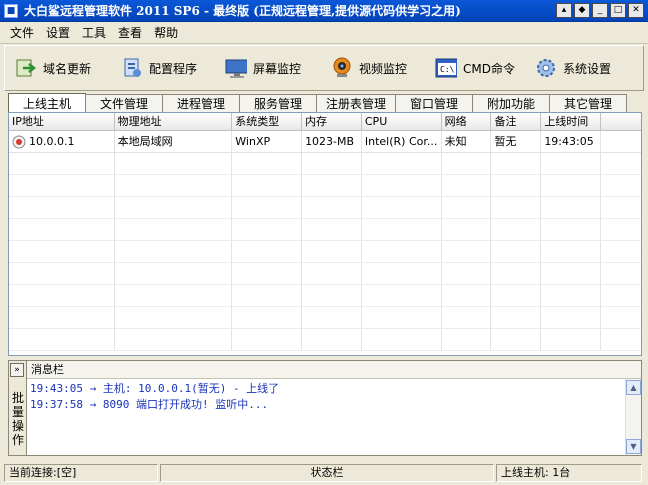 The height and width of the screenshot is (485, 648). I want to click on scroll-up-icon: ▲, so click(633, 387).